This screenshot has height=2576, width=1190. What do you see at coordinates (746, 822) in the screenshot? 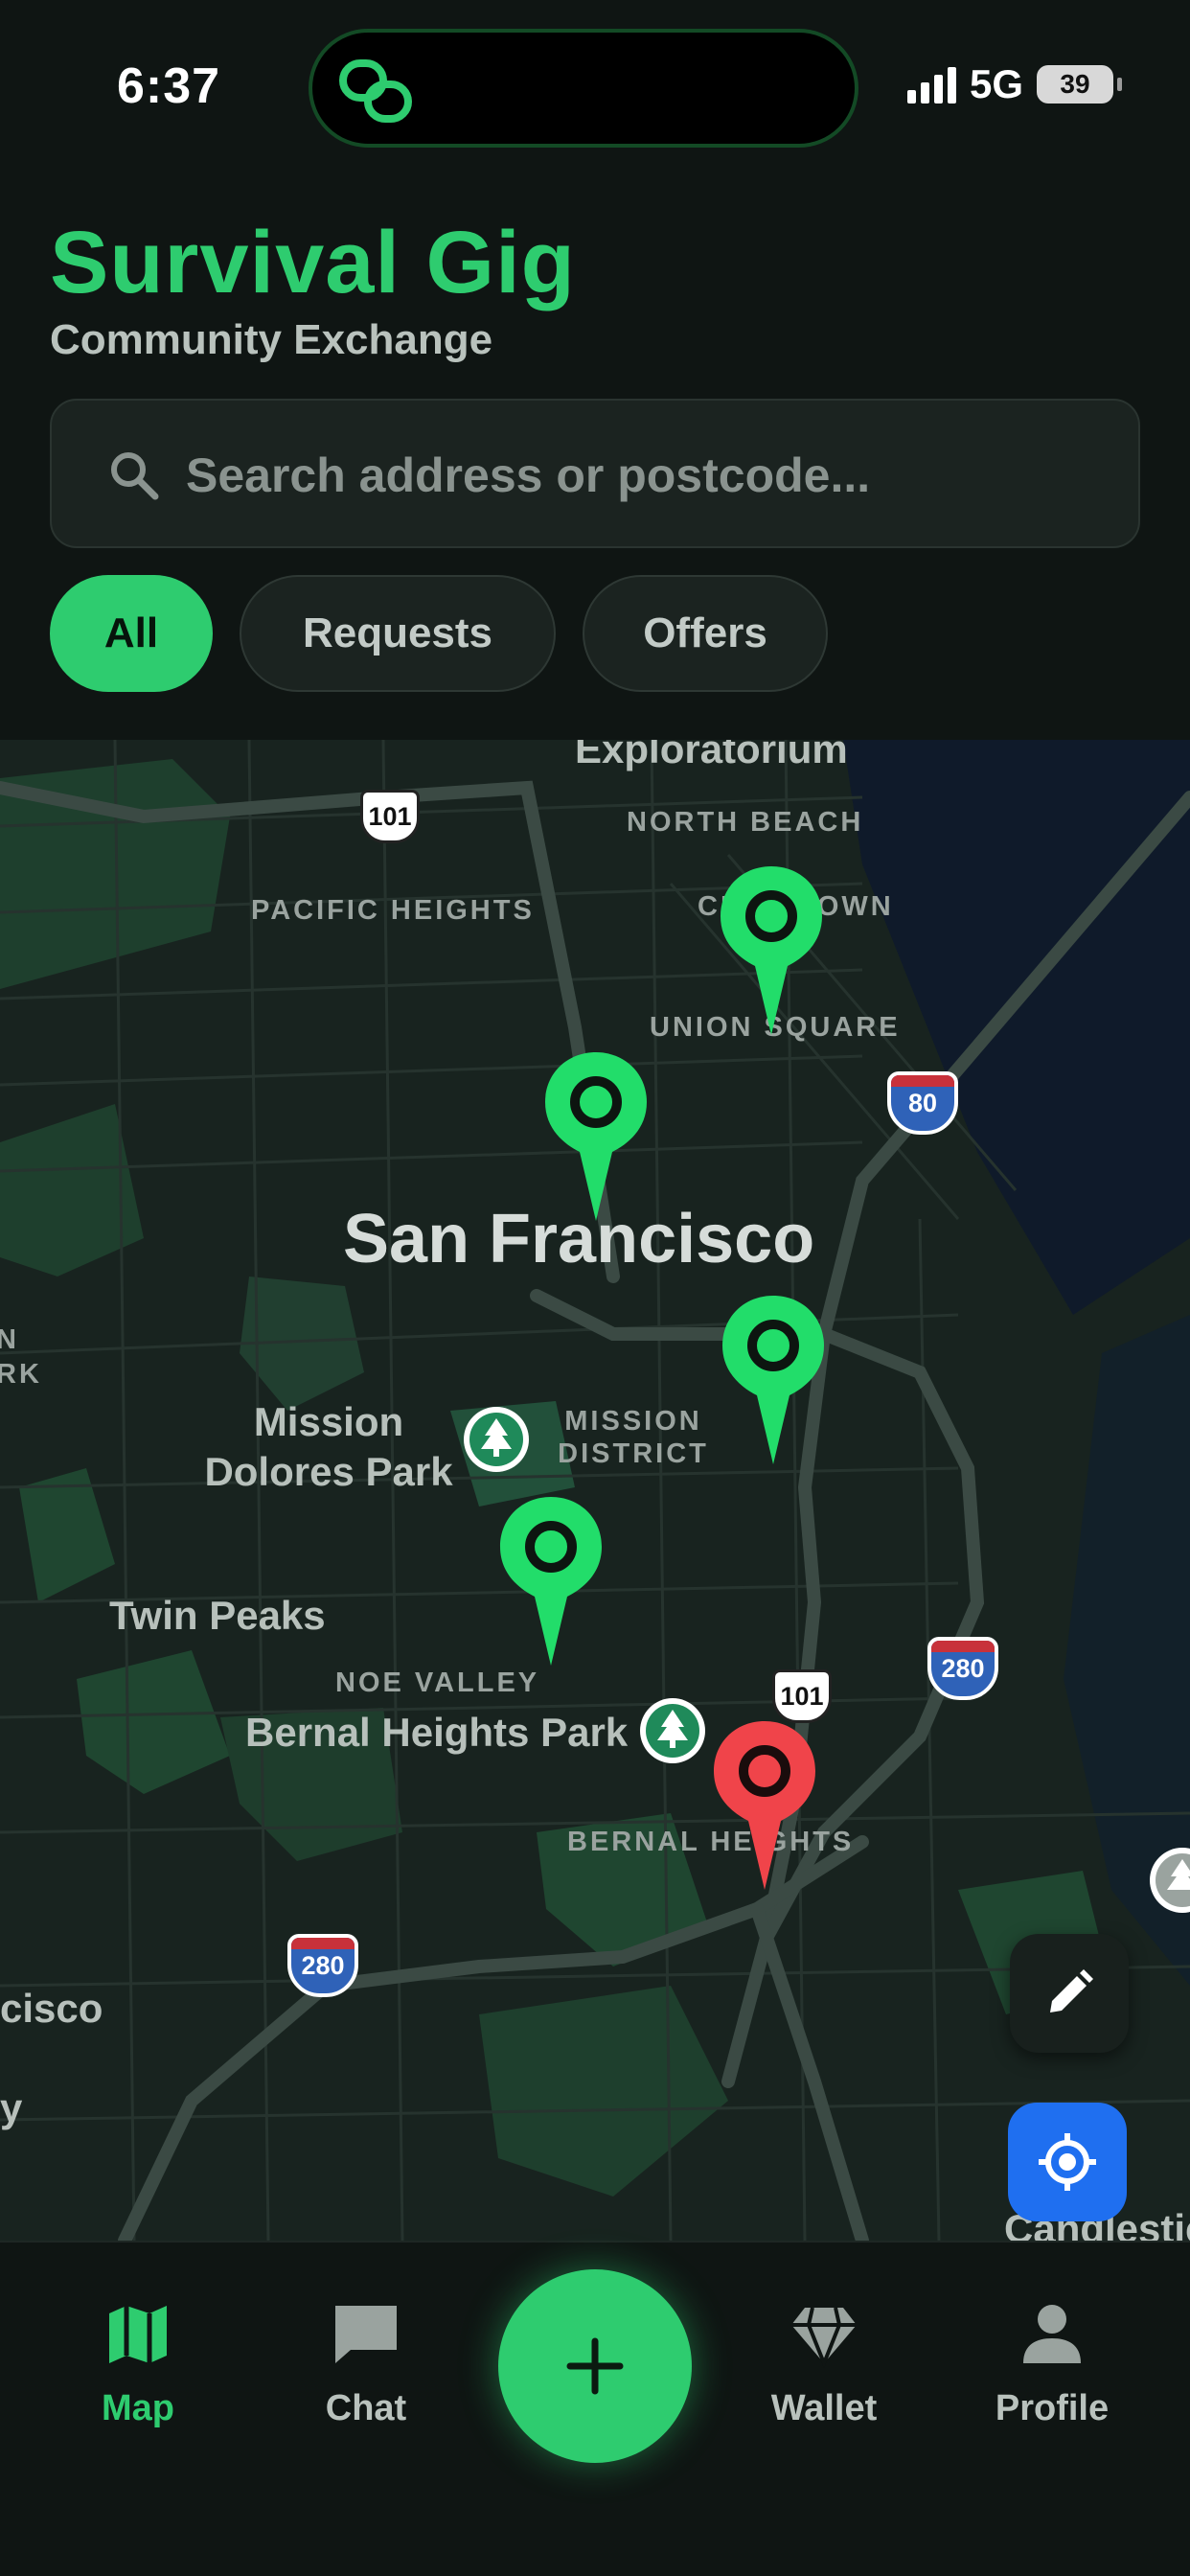
I see `map-label: NORTH BEACH` at bounding box center [746, 822].